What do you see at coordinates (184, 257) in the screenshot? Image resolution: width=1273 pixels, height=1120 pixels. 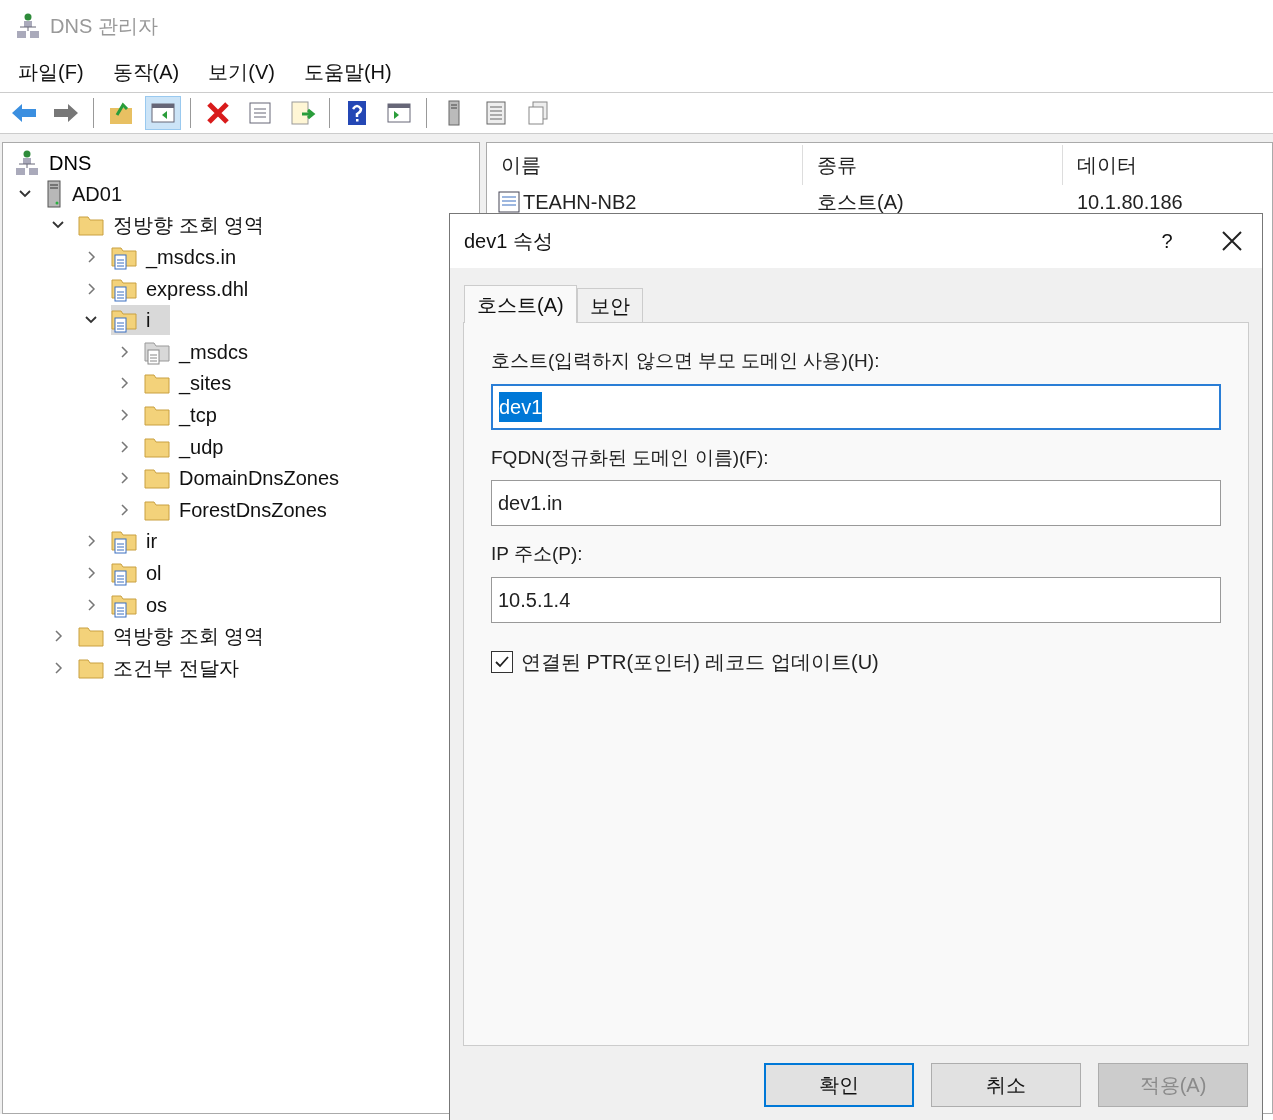 I see `tree-item: _msdcs.in` at bounding box center [184, 257].